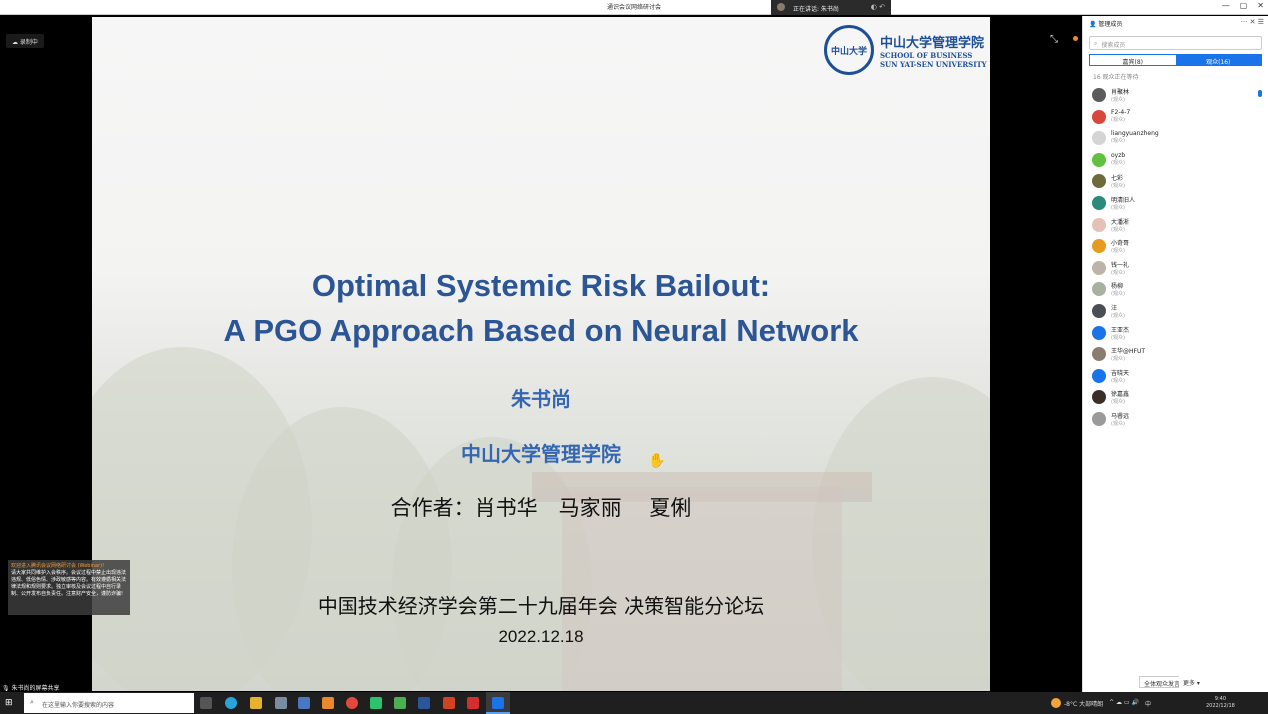  Describe the element at coordinates (256, 703) in the screenshot. I see `file-explorer-icon` at that location.